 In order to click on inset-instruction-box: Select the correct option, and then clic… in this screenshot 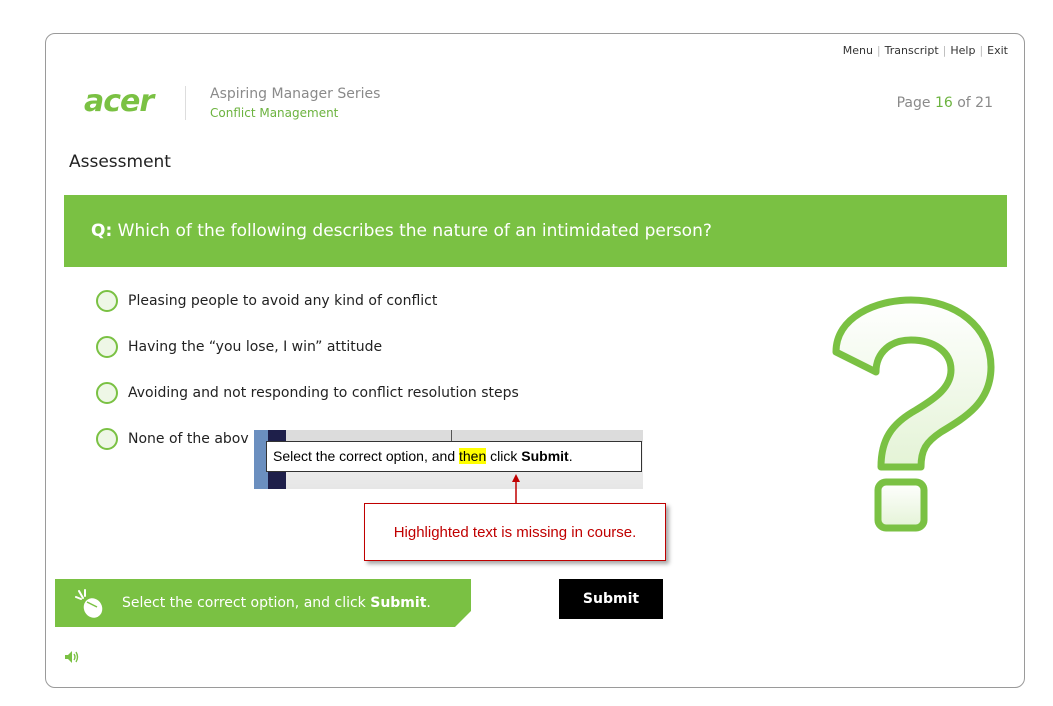, I will do `click(454, 456)`.